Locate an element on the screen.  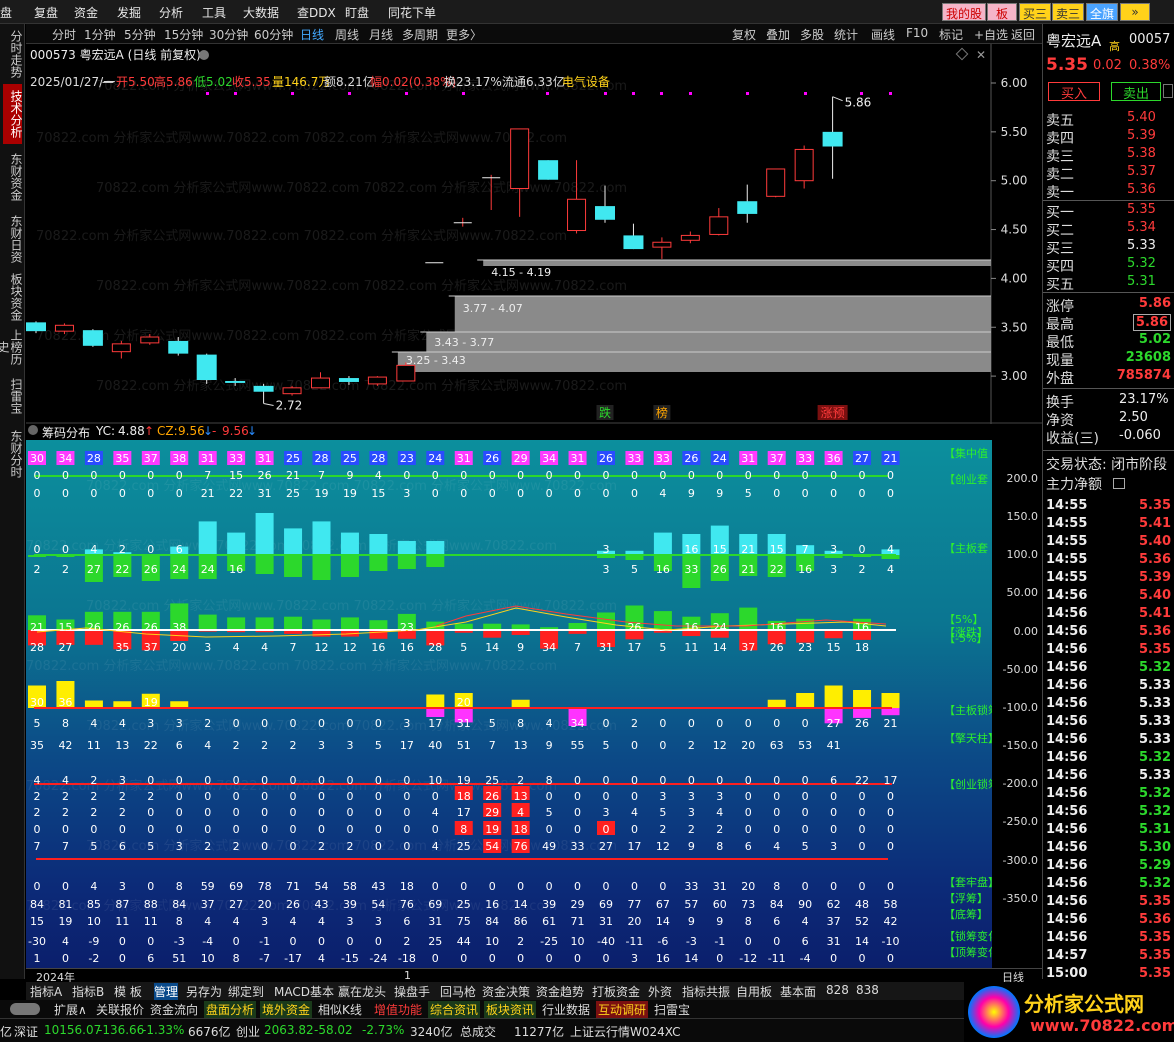
top-right-button: 板指 is located at coordinates (1002, 20).